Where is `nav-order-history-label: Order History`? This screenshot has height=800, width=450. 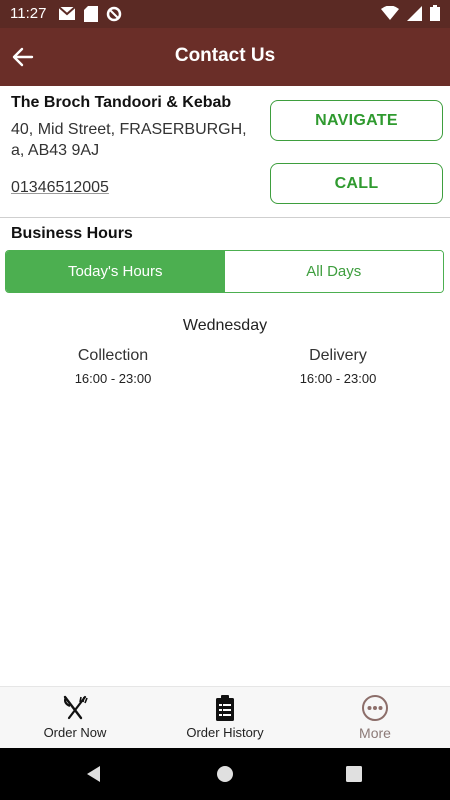 nav-order-history-label: Order History is located at coordinates (225, 732).